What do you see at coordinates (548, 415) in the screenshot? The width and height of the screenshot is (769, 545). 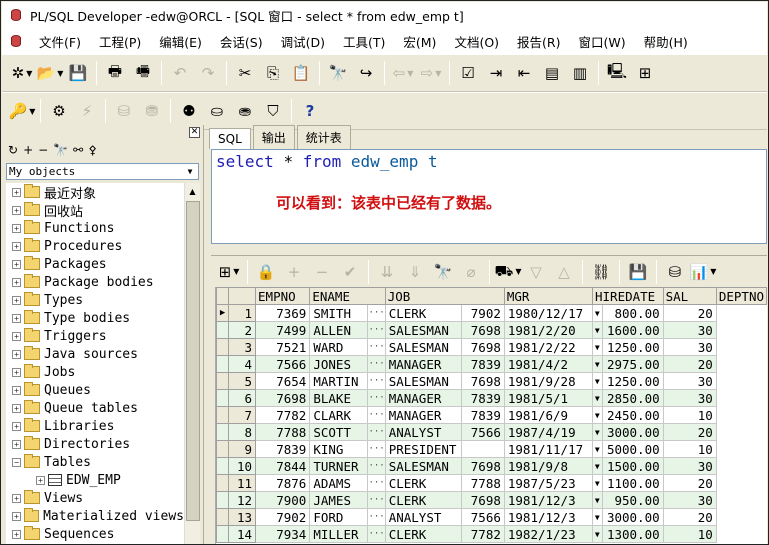 I see `cell-hiredate: 1981/6/9` at bounding box center [548, 415].